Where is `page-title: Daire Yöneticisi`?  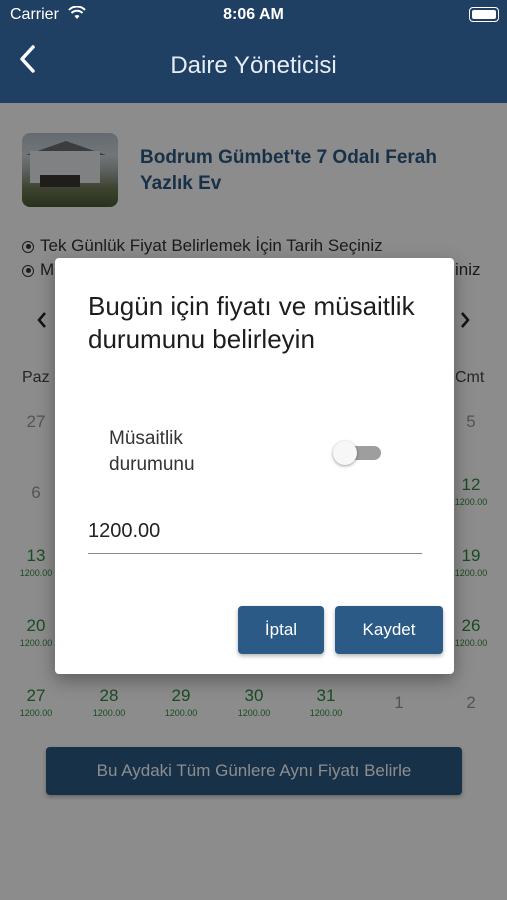 page-title: Daire Yöneticisi is located at coordinates (253, 65).